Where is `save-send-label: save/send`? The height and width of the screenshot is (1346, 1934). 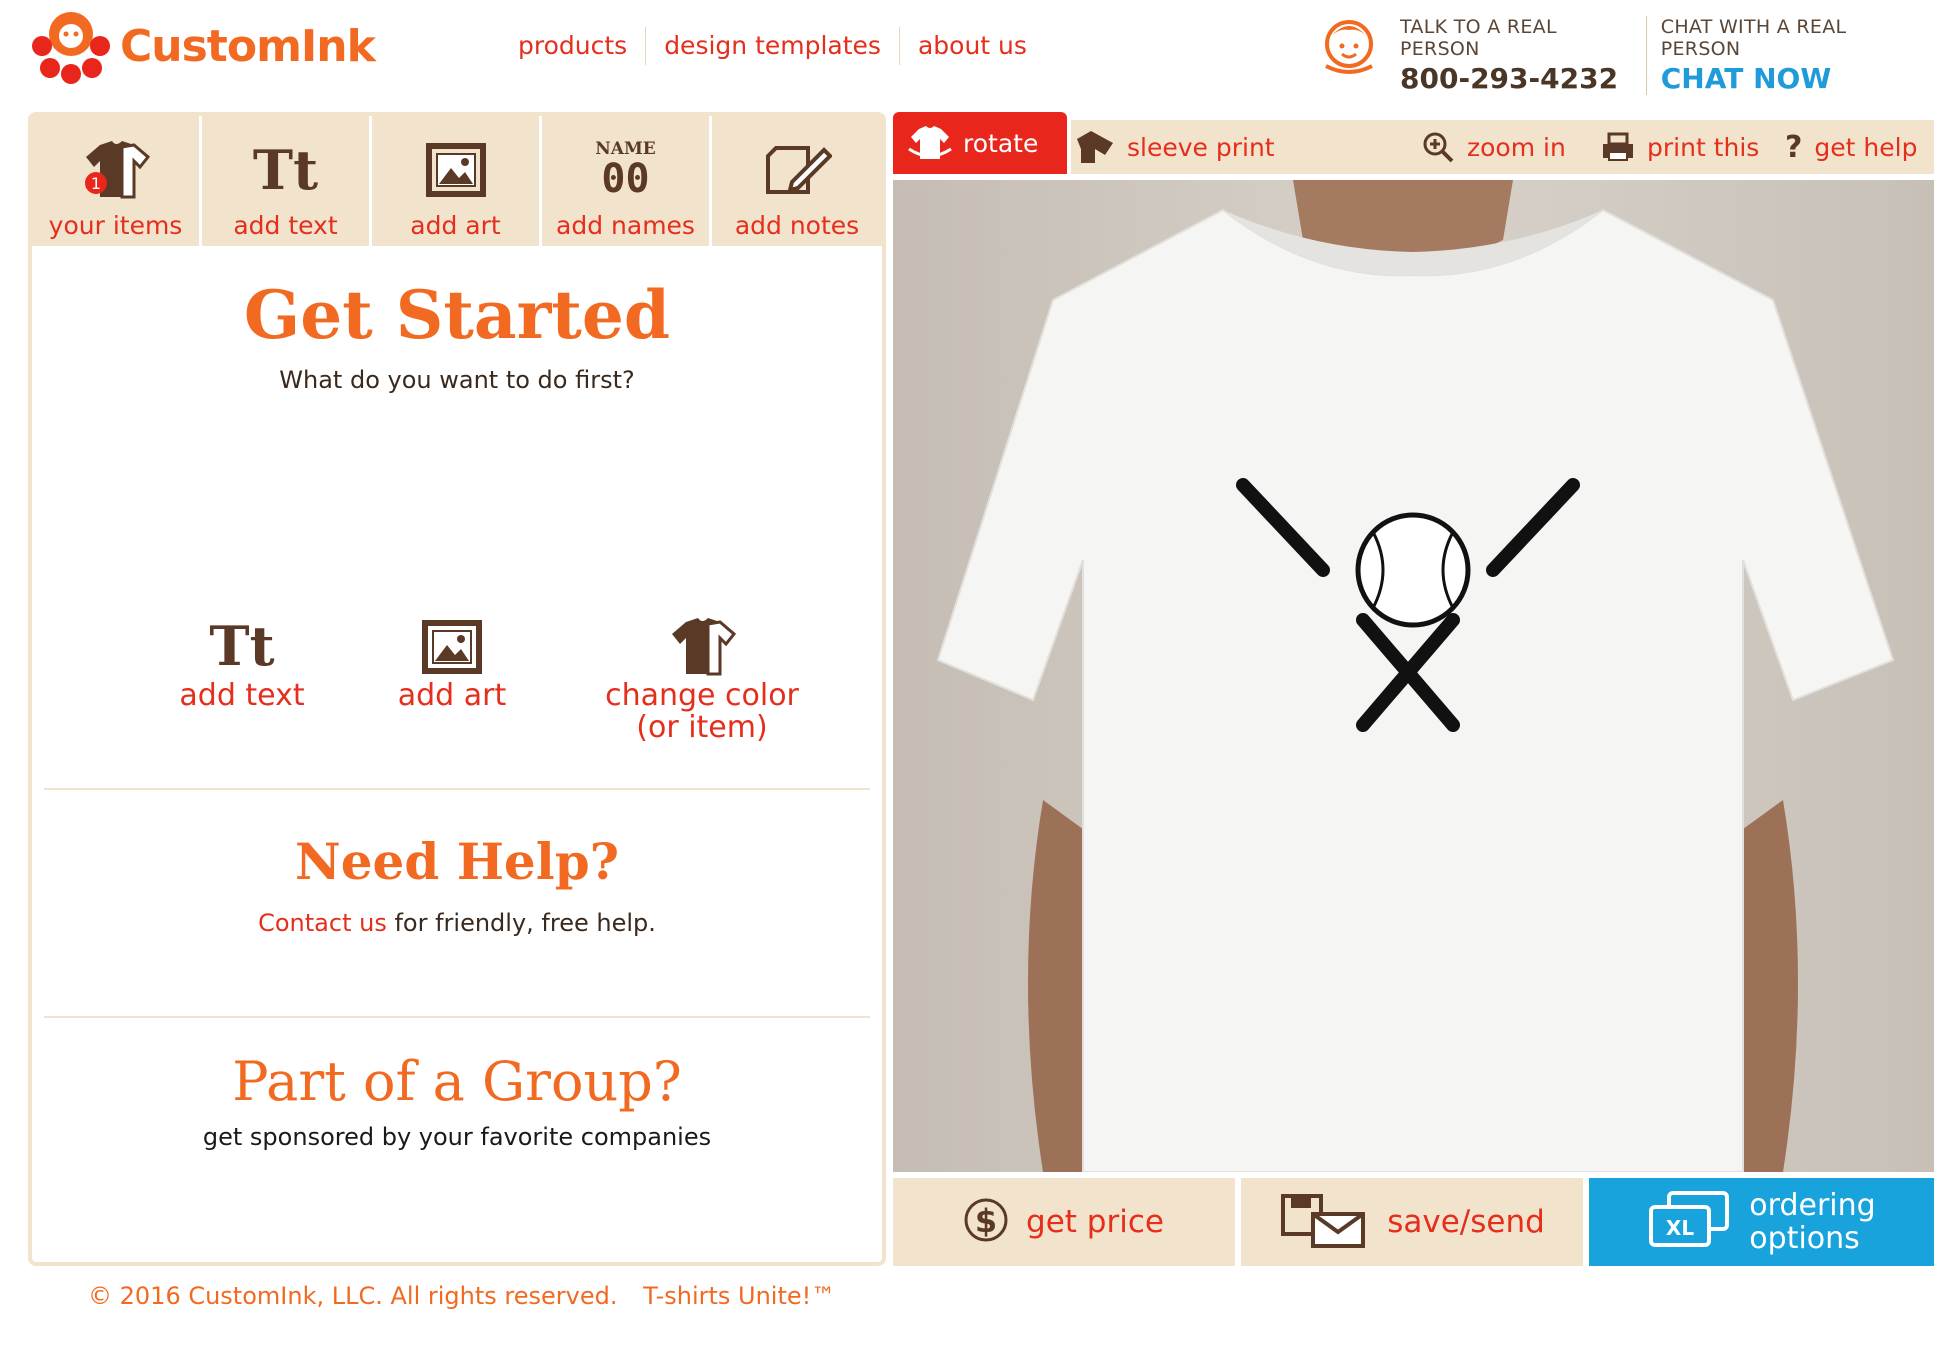 save-send-label: save/send is located at coordinates (1466, 1222).